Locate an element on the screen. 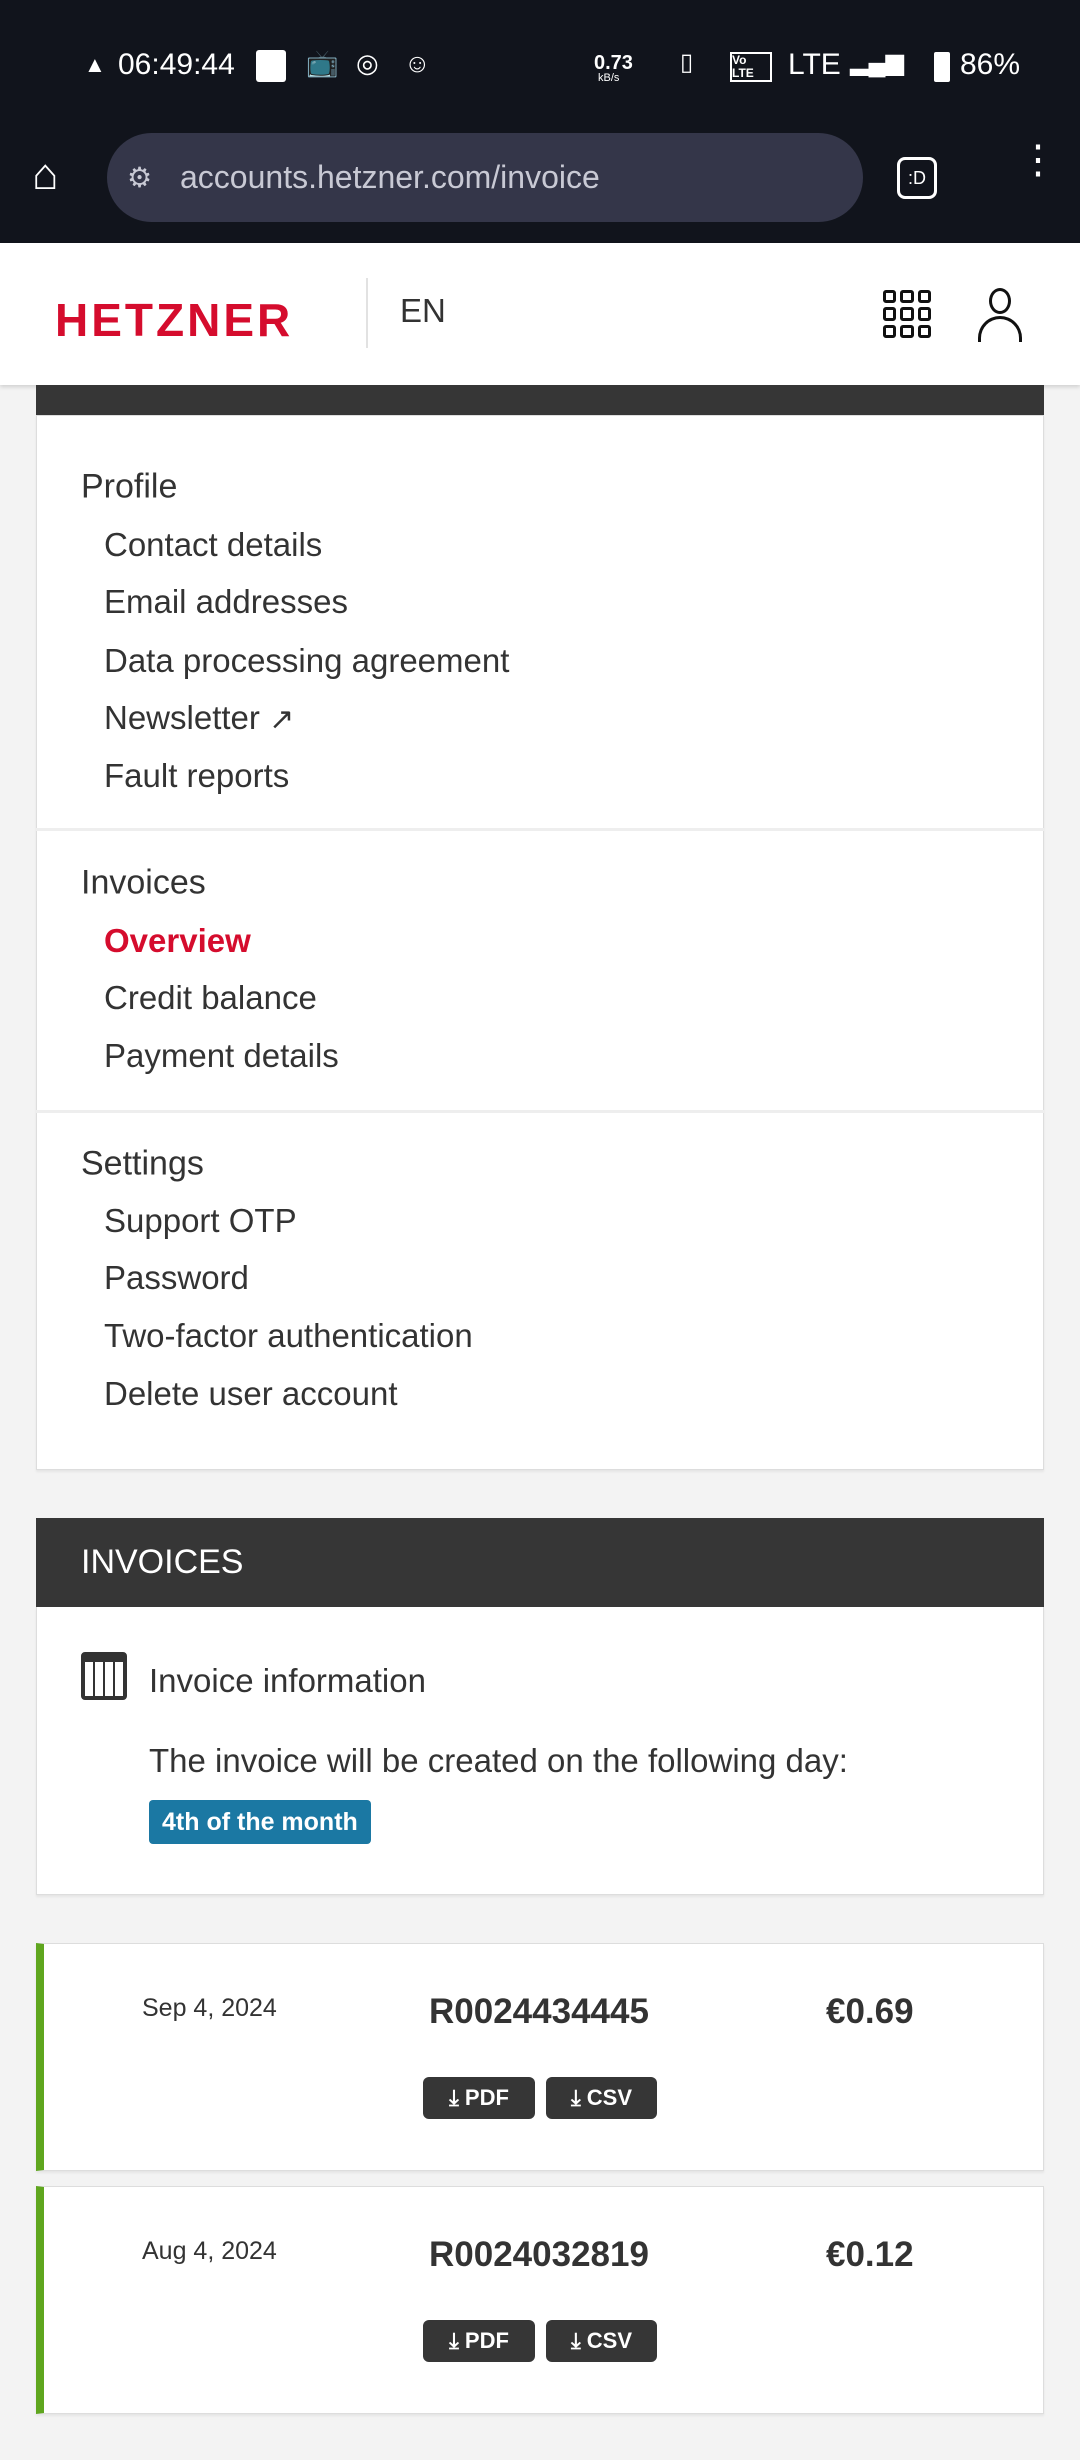  menu-heading-profile: Profile is located at coordinates (129, 486).